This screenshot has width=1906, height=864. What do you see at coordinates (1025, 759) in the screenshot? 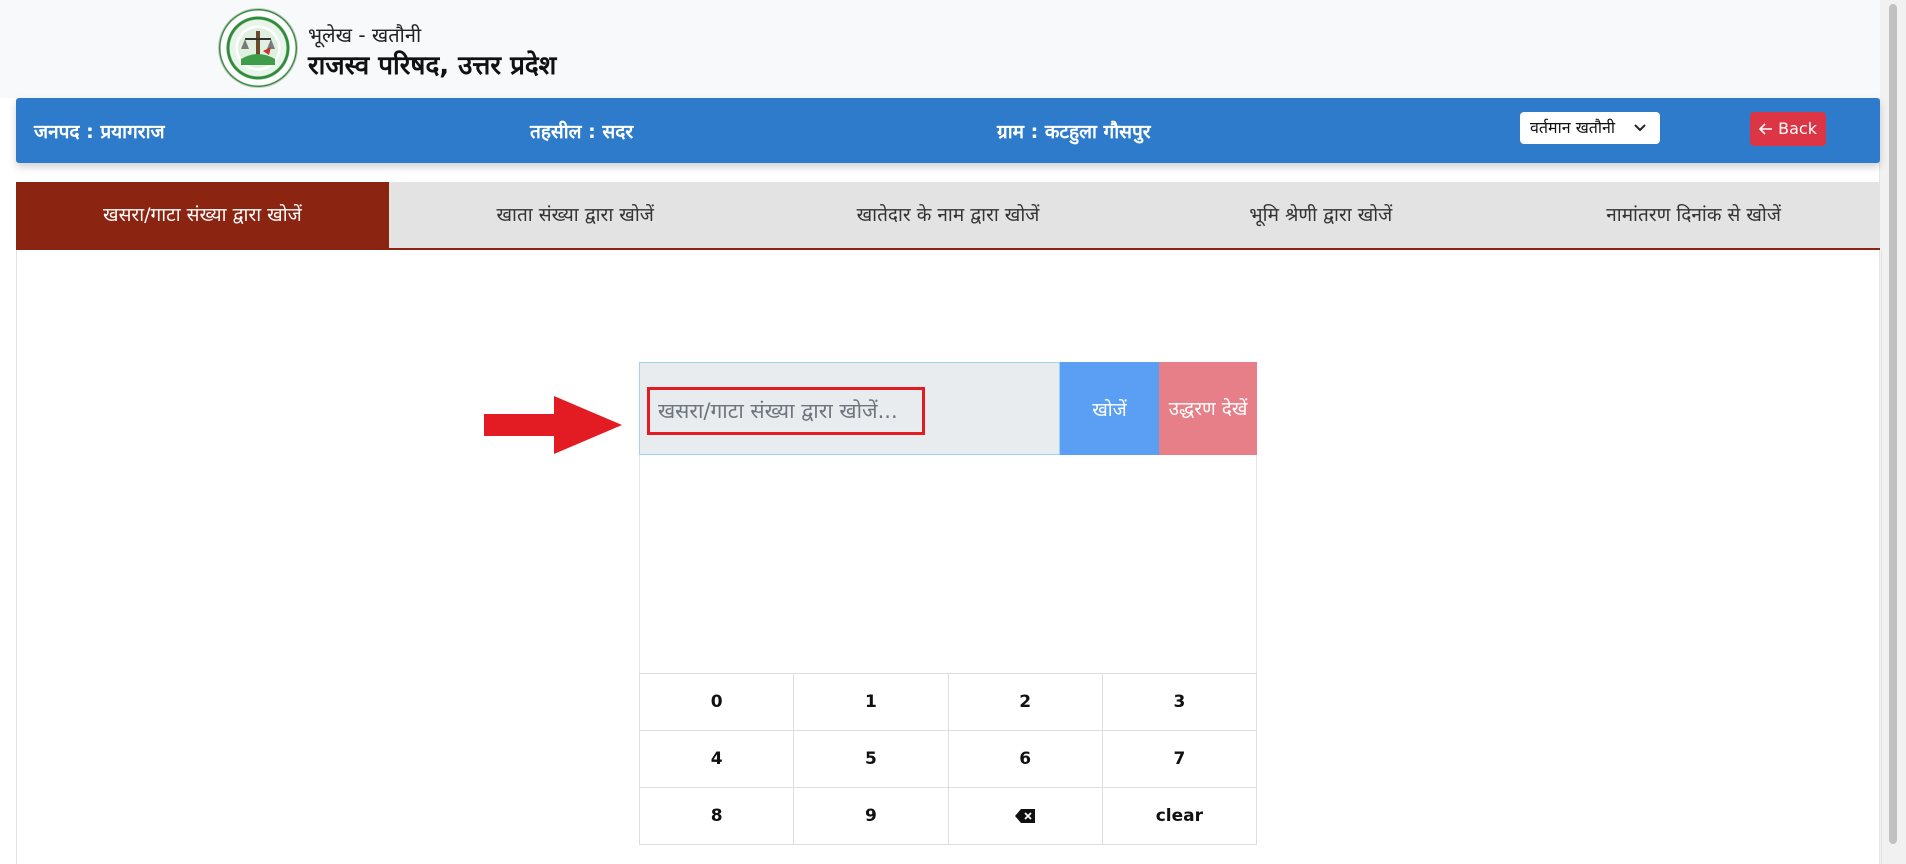
I see `keypad-key-6: 6` at bounding box center [1025, 759].